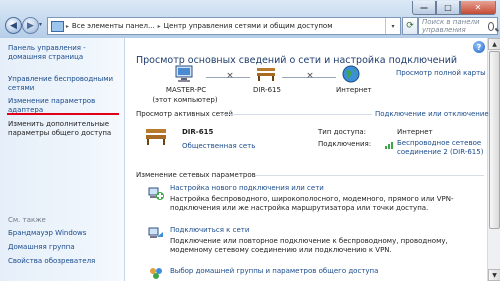 The width and height of the screenshot is (500, 281). Describe the element at coordinates (209, 230) in the screenshot. I see `task-connect-network-link: Подключиться к сети` at that location.